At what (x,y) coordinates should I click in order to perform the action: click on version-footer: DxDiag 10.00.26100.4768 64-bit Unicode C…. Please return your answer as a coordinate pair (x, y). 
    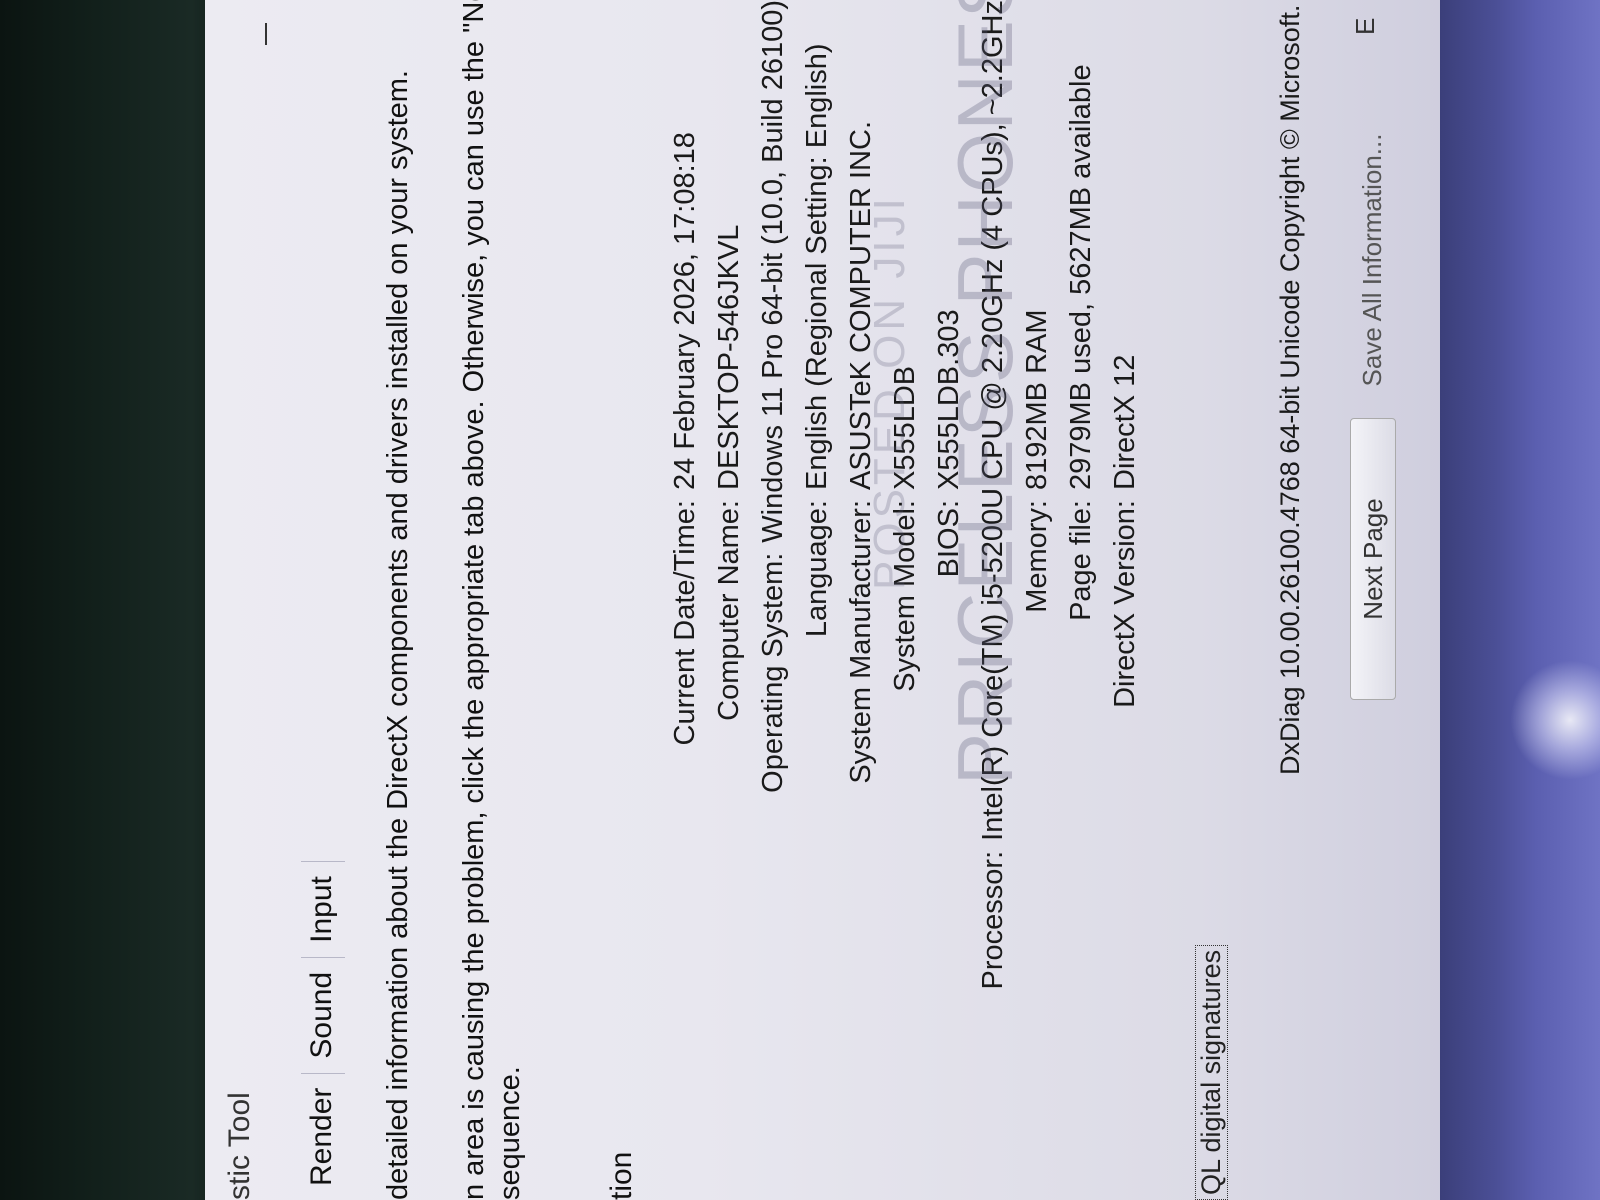
    Looking at the image, I should click on (1290, 387).